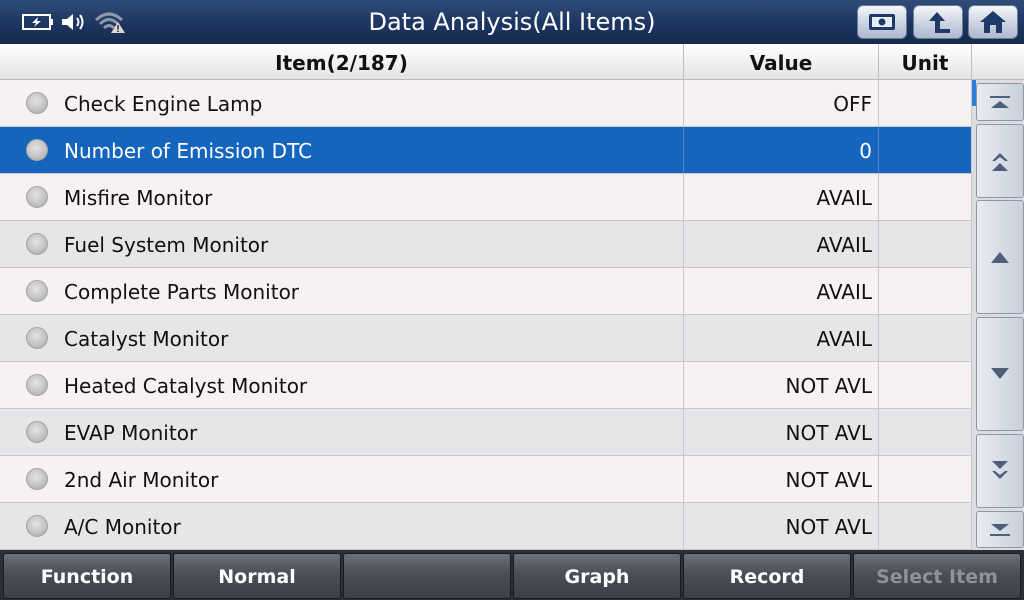  I want to click on page-up-icon, so click(1000, 162).